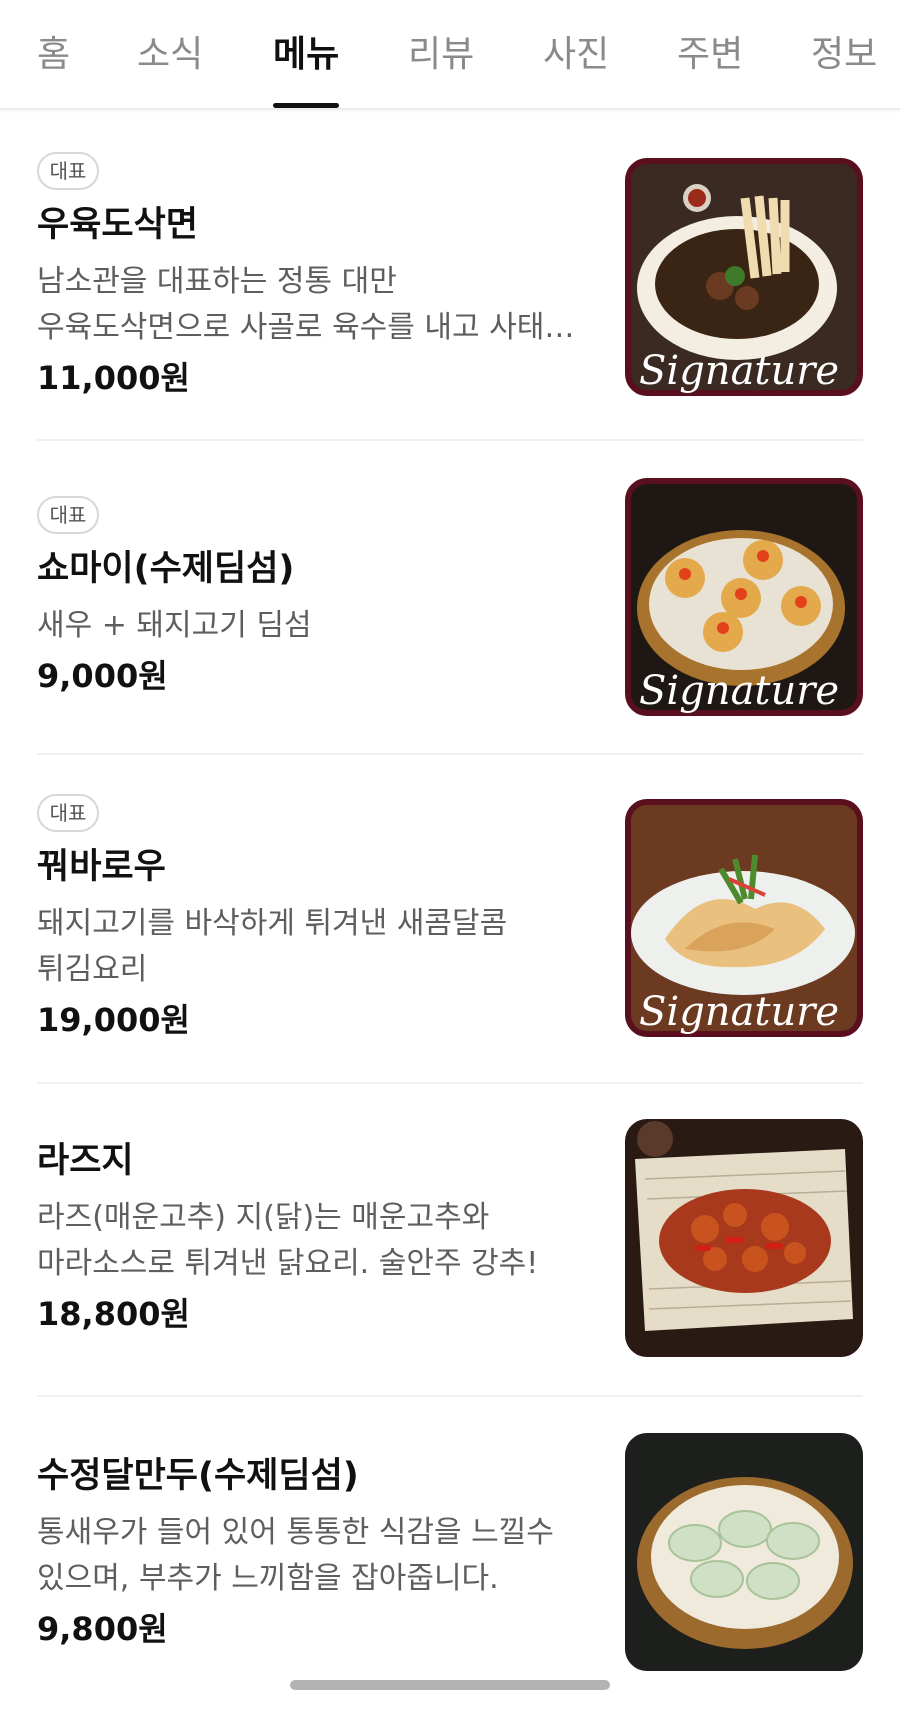 The height and width of the screenshot is (1710, 900). Describe the element at coordinates (306, 105) in the screenshot. I see `active-tab-indicator` at that location.